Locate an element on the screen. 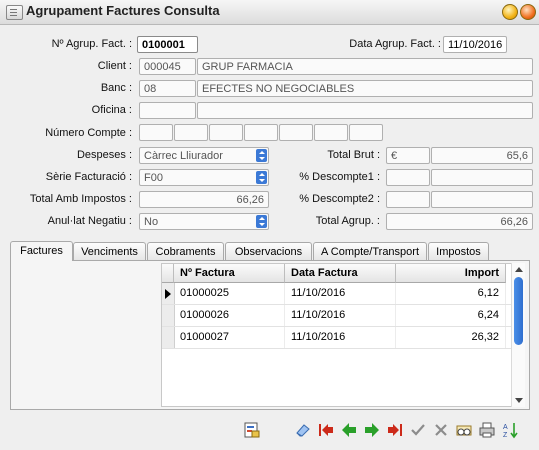 This screenshot has height=450, width=539. table-row: 01000025 11/10/2016 6,12 is located at coordinates (337, 294).